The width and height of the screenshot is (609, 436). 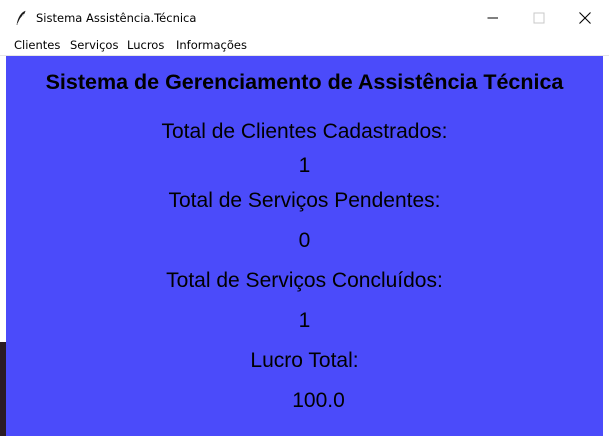 I want to click on clients-total-label: Total de Clientes Cadastrados:, so click(x=304, y=131).